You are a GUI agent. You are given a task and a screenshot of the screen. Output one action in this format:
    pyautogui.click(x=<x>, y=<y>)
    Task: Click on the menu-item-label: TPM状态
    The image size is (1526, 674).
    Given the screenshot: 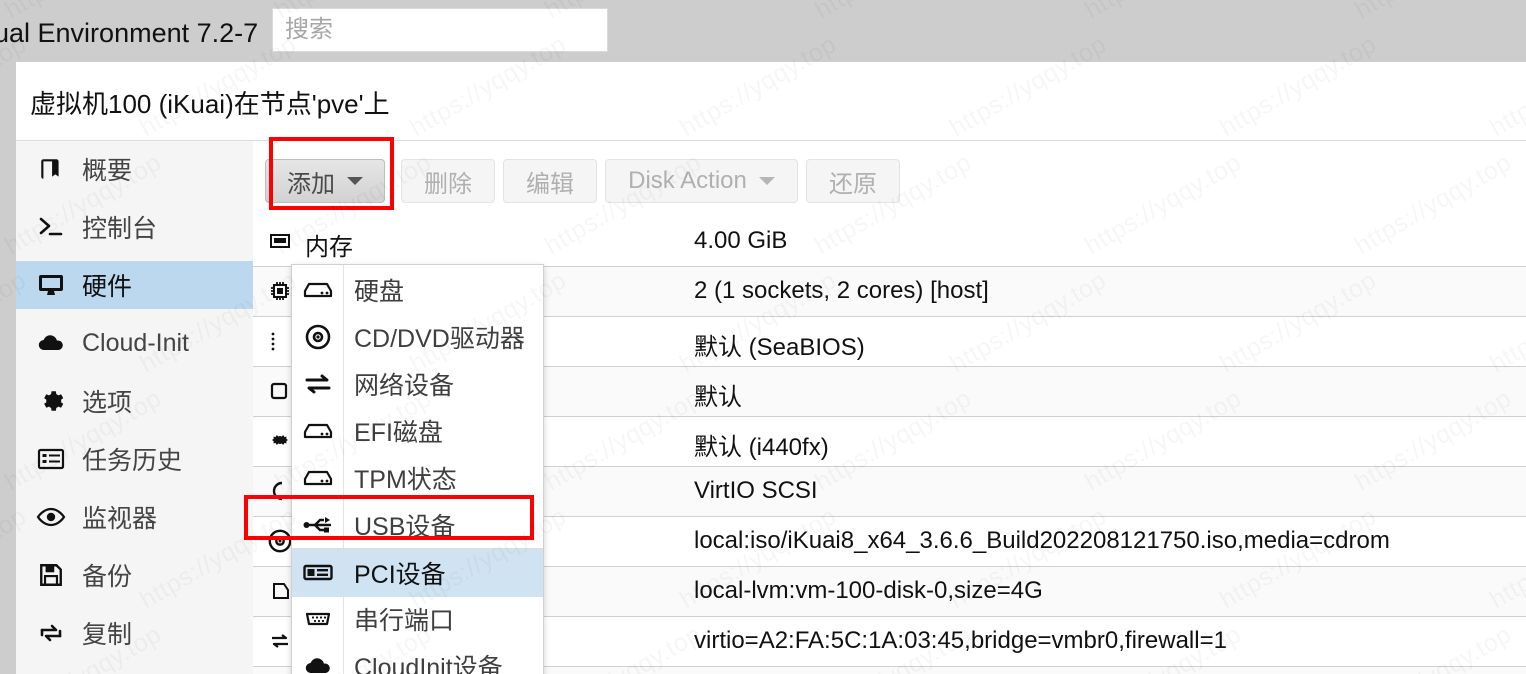 What is the action you would take?
    pyautogui.click(x=405, y=480)
    